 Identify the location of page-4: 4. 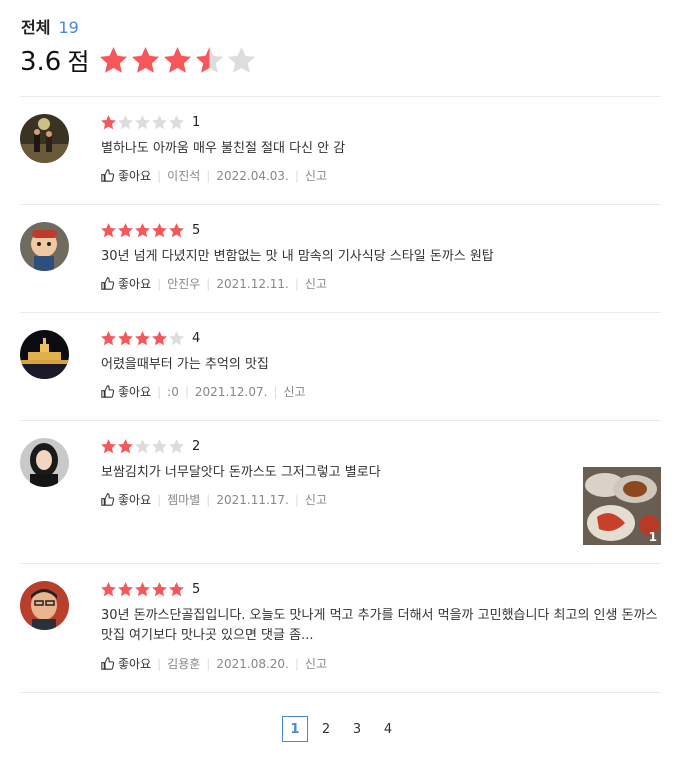
(388, 729).